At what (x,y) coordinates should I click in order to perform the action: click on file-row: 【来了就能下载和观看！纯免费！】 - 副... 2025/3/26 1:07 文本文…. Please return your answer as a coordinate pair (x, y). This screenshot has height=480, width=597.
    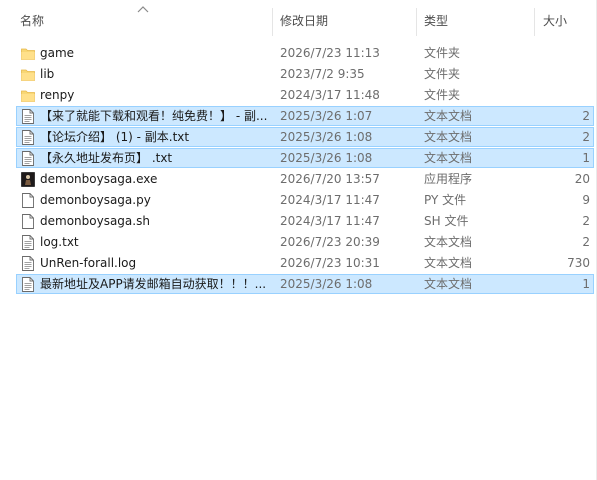
    Looking at the image, I should click on (298, 116).